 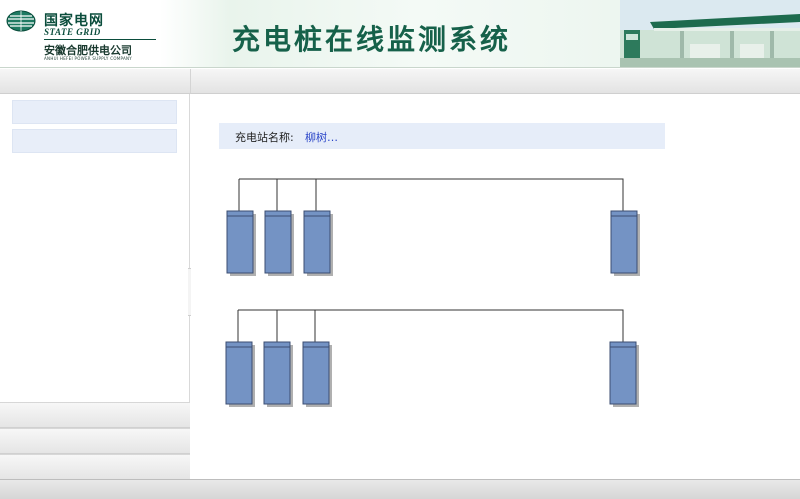 I want to click on charging-station-photo, so click(x=710, y=33).